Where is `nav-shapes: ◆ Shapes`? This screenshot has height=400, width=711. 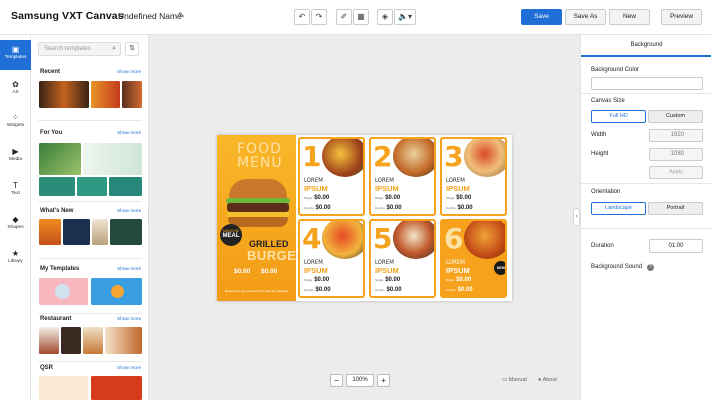 nav-shapes: ◆ Shapes is located at coordinates (15, 225).